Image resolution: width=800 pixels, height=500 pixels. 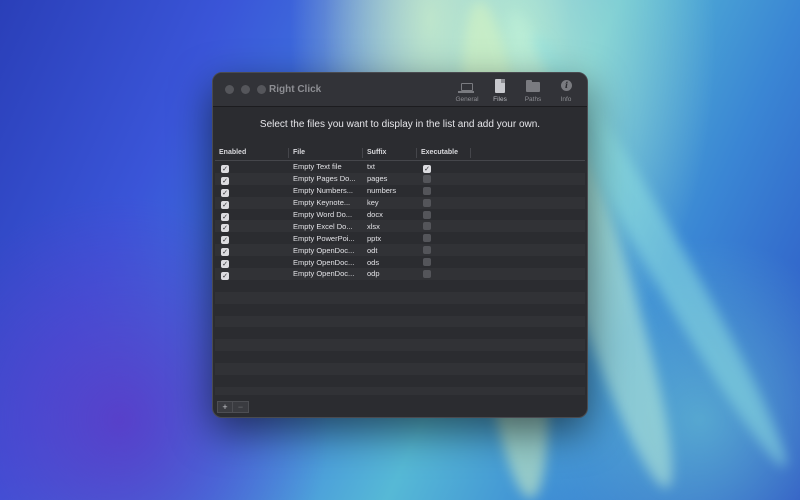 I want to click on file-name-cell: Empty Text file, so click(x=326, y=166).